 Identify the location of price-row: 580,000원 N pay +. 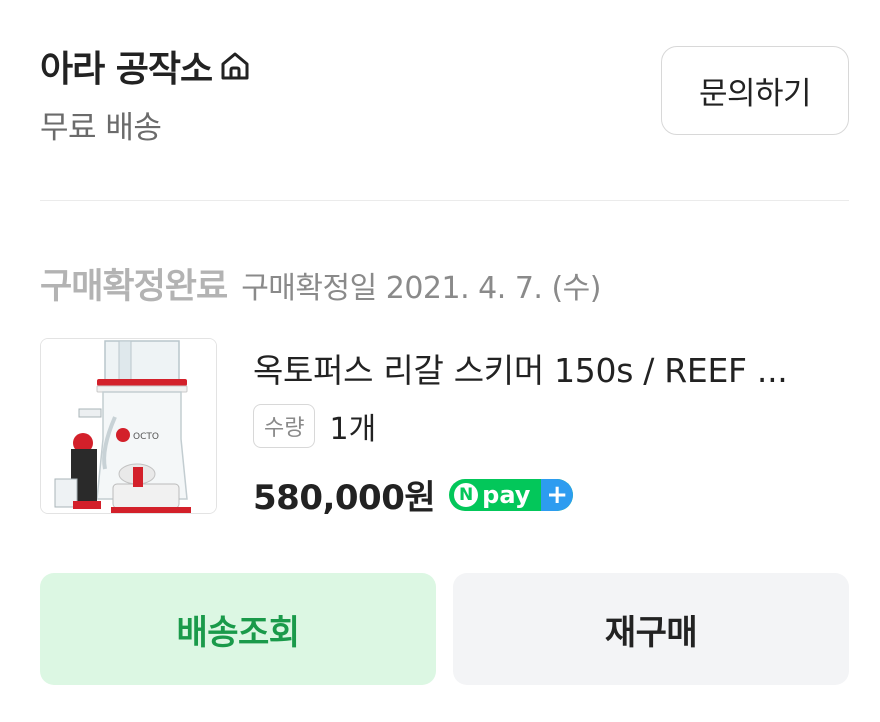
(413, 494).